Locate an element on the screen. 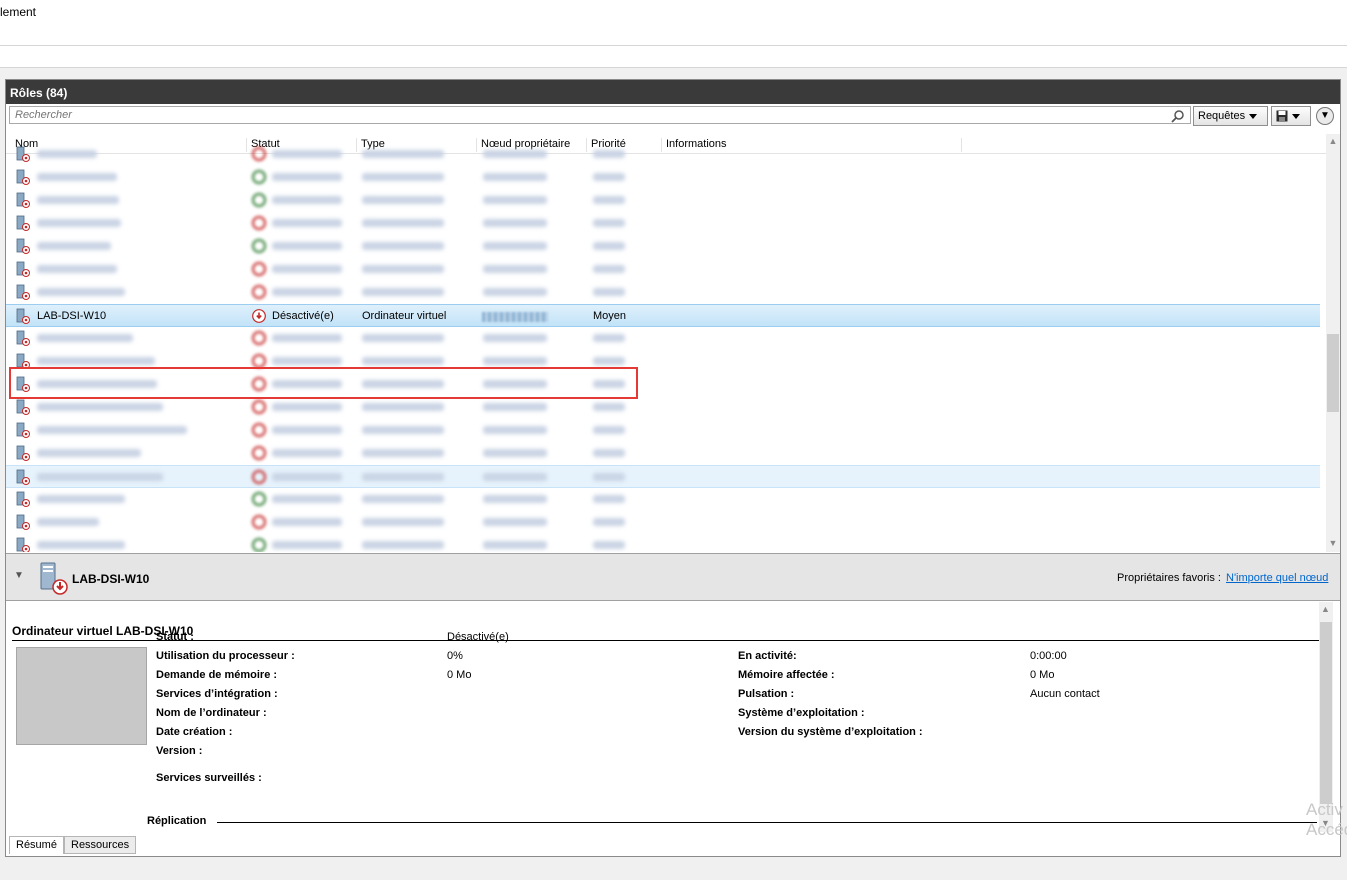 This screenshot has height=880, width=1347. collapse-chevron-icon: ▼ is located at coordinates (19, 575).